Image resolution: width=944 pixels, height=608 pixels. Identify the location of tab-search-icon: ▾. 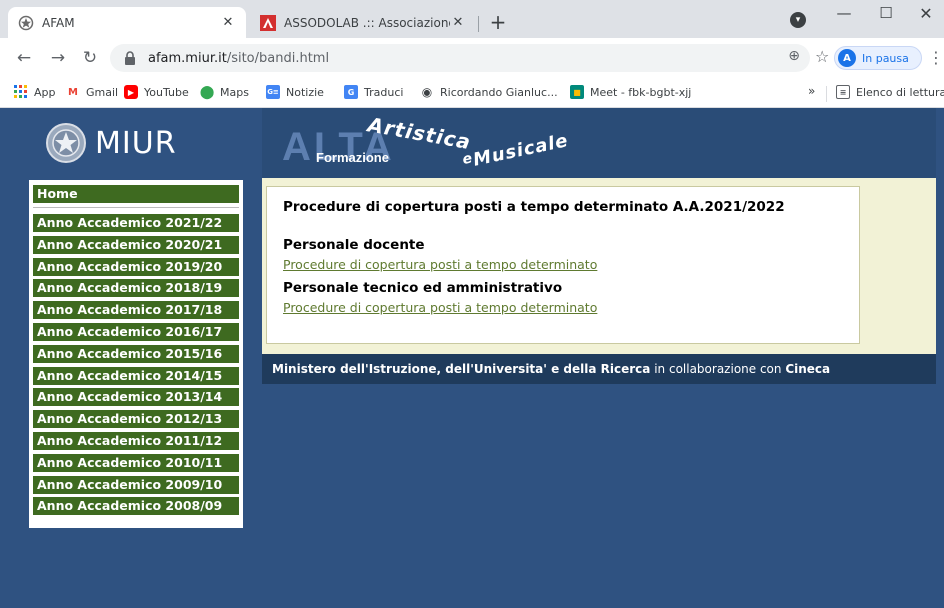
(798, 20).